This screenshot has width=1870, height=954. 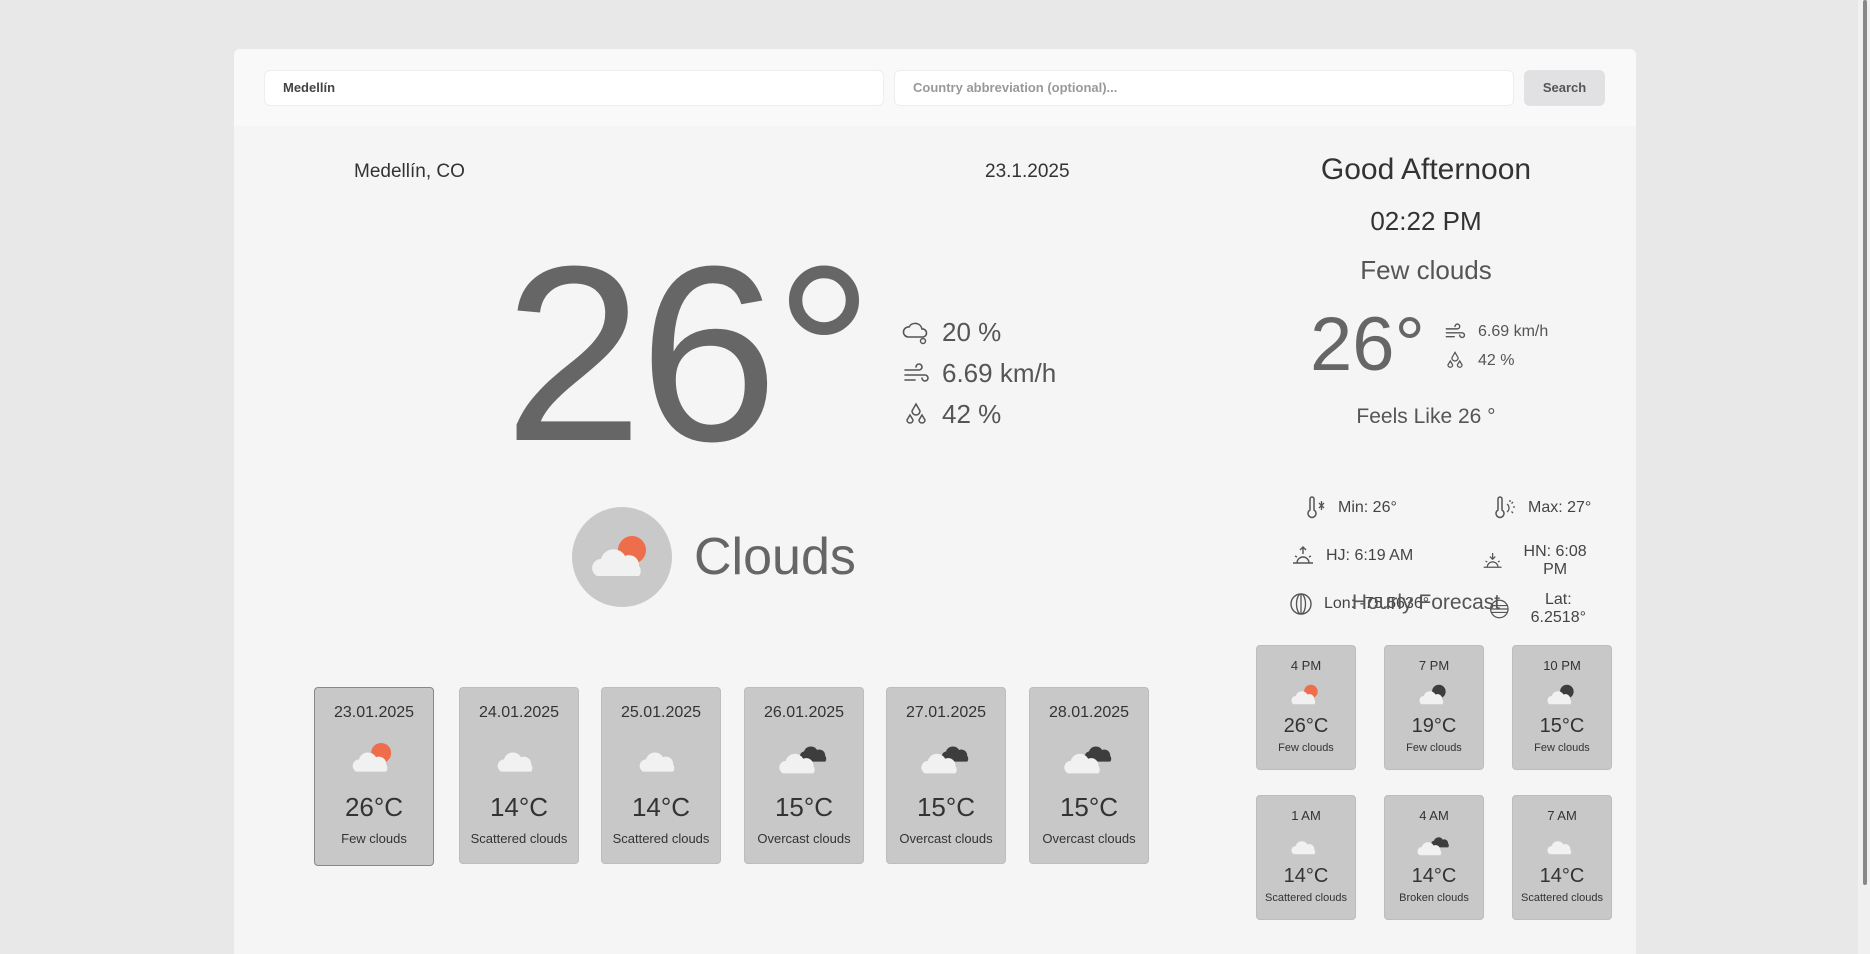 What do you see at coordinates (1370, 555) in the screenshot?
I see `sunrise-value: HJ: 6:19 AM` at bounding box center [1370, 555].